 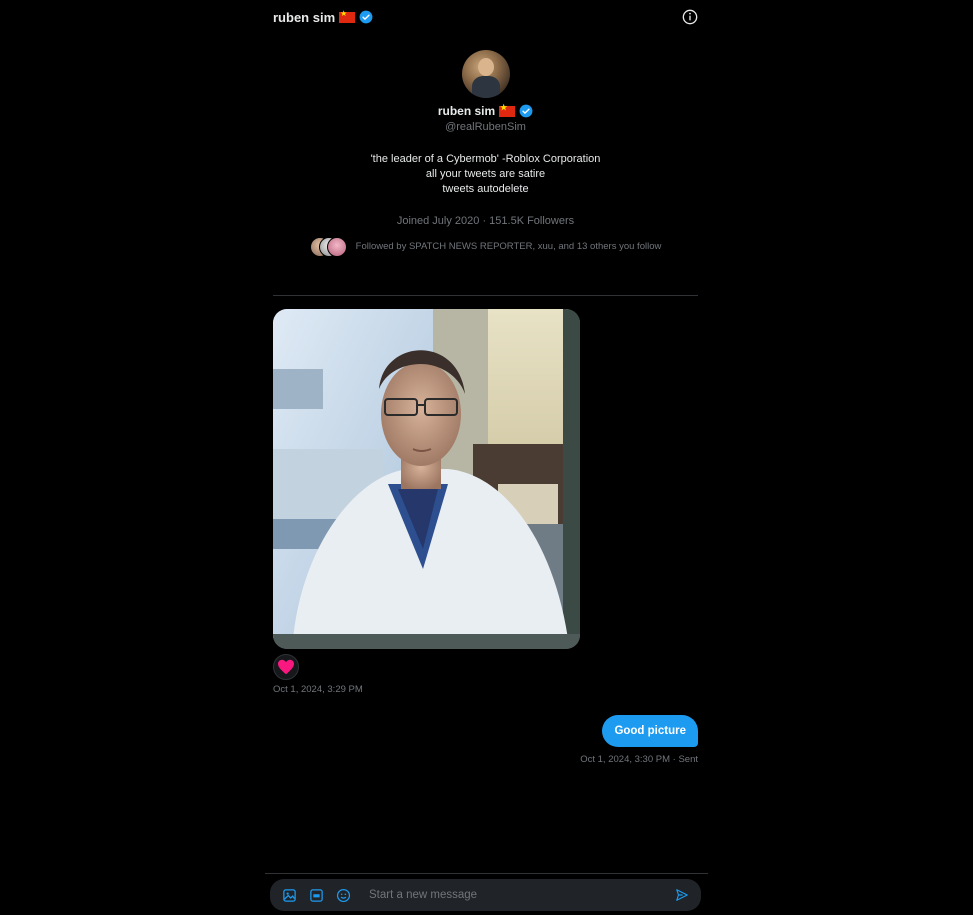 I want to click on sent-message-text: Good picture, so click(x=650, y=731).